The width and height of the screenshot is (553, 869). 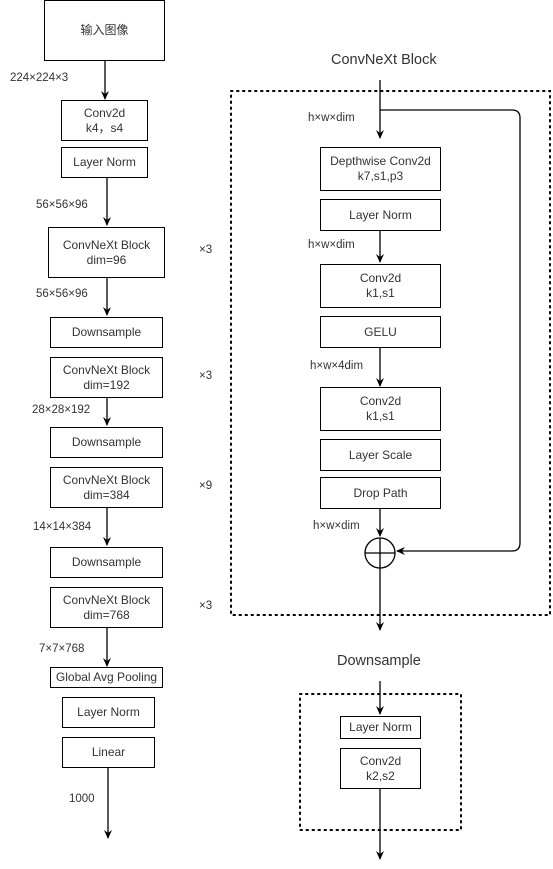 What do you see at coordinates (104, 162) in the screenshot?
I see `stem-layer-norm-node: Layer Norm` at bounding box center [104, 162].